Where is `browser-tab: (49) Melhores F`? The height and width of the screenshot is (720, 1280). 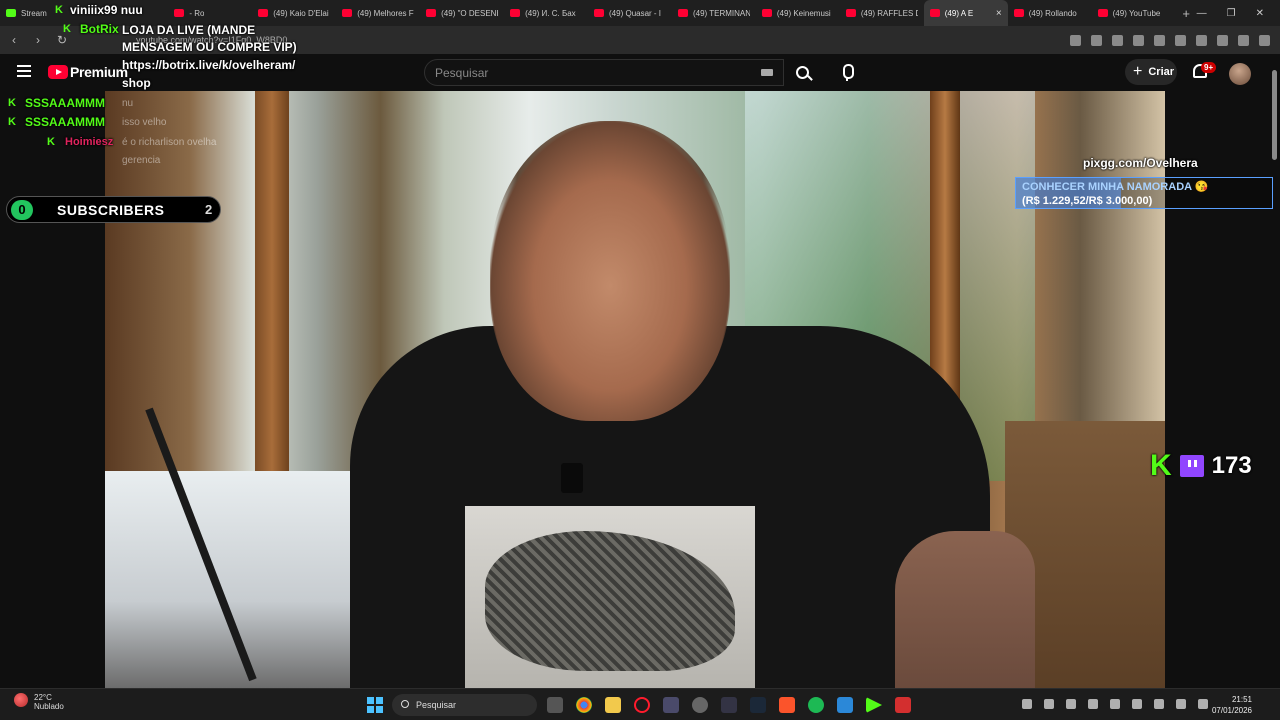
browser-tab: (49) Melhores F is located at coordinates (378, 13).